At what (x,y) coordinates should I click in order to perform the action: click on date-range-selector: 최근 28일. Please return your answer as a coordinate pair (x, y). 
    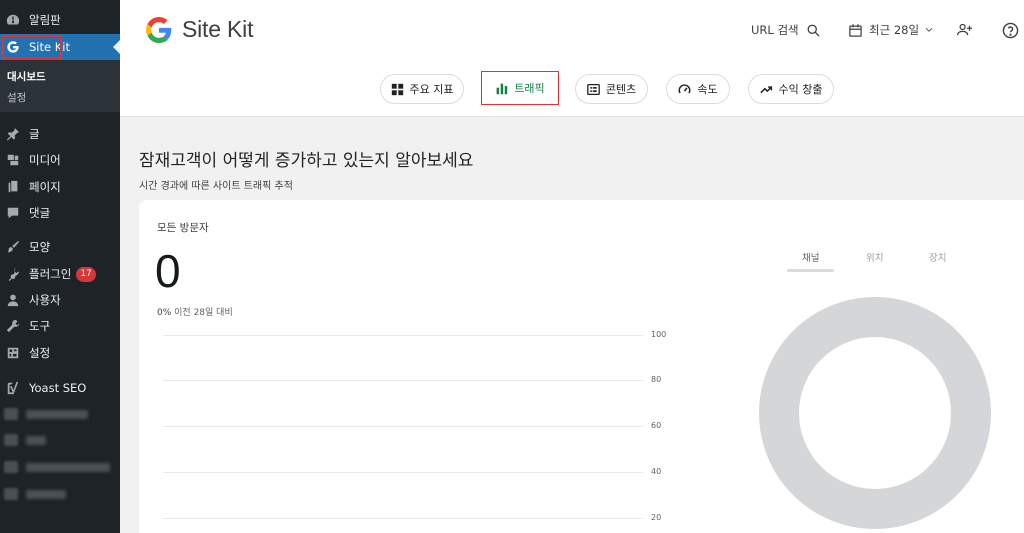
    Looking at the image, I should click on (891, 30).